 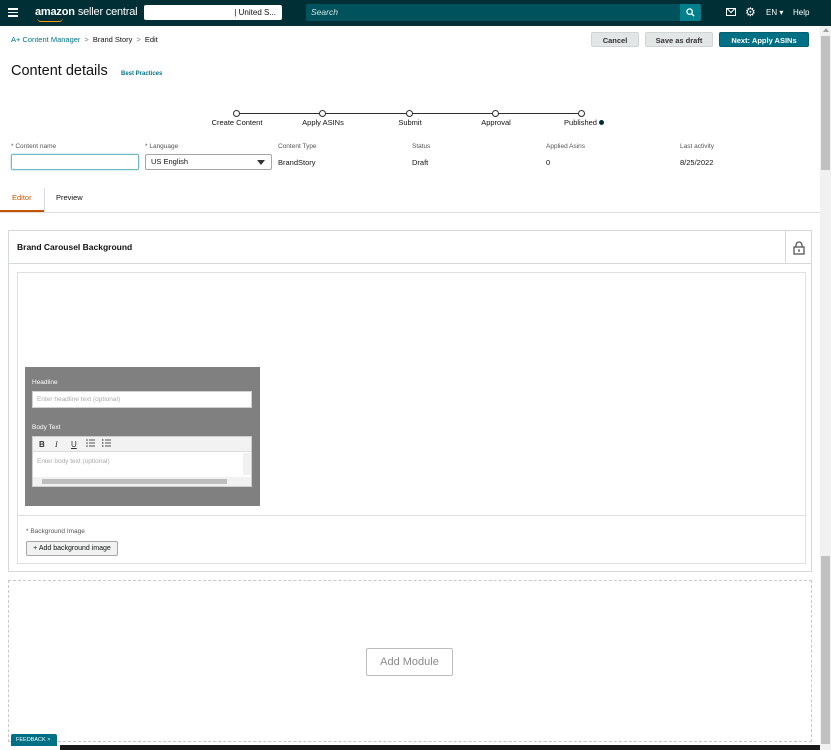 I want to click on close-icon: ×, so click(x=48, y=740).